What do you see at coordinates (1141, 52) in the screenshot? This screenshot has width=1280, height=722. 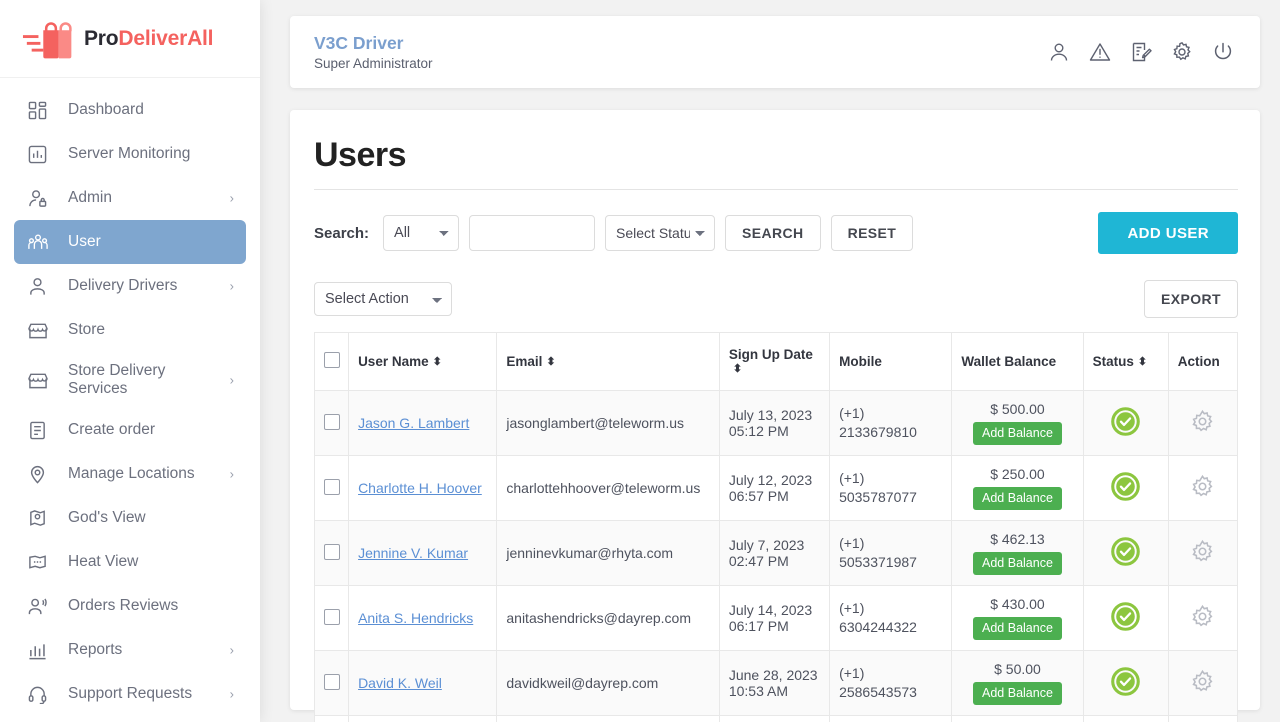 I see `edit-document-icon` at bounding box center [1141, 52].